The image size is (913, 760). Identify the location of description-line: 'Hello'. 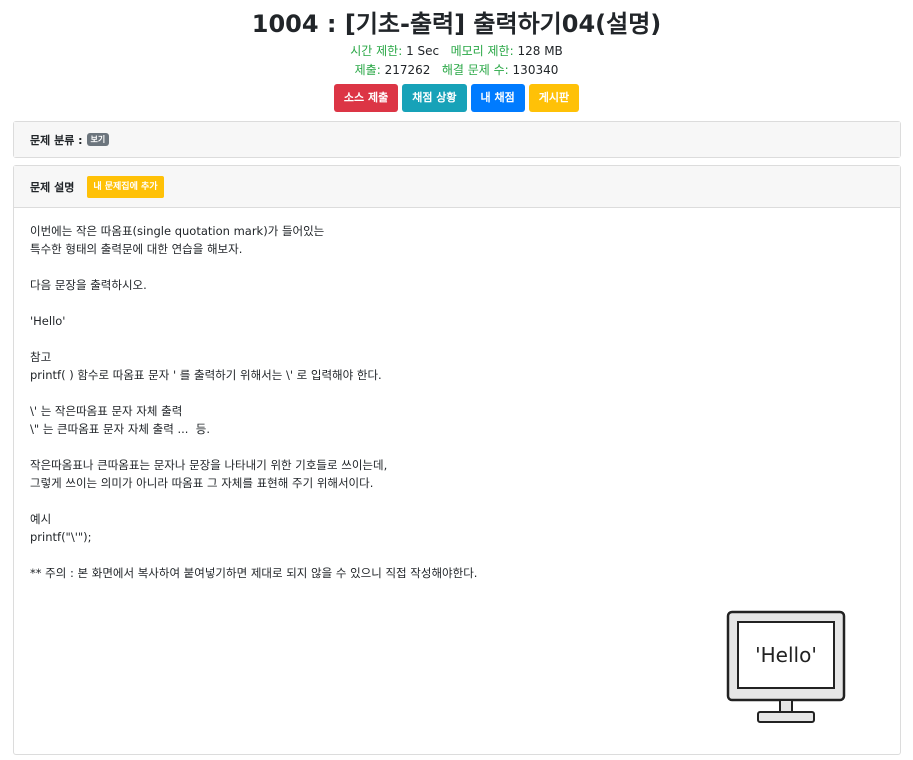
(48, 321).